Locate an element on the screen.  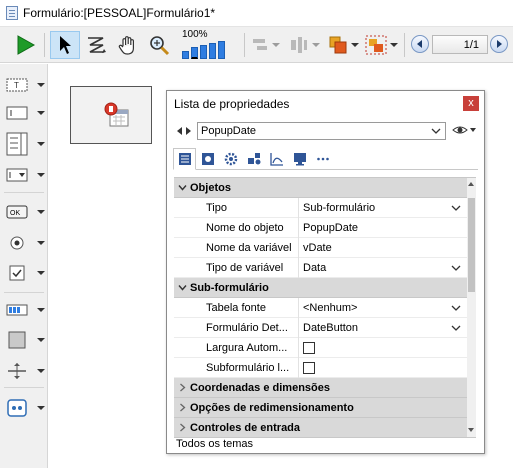
zoom-level-selector is located at coordinates (203, 50).